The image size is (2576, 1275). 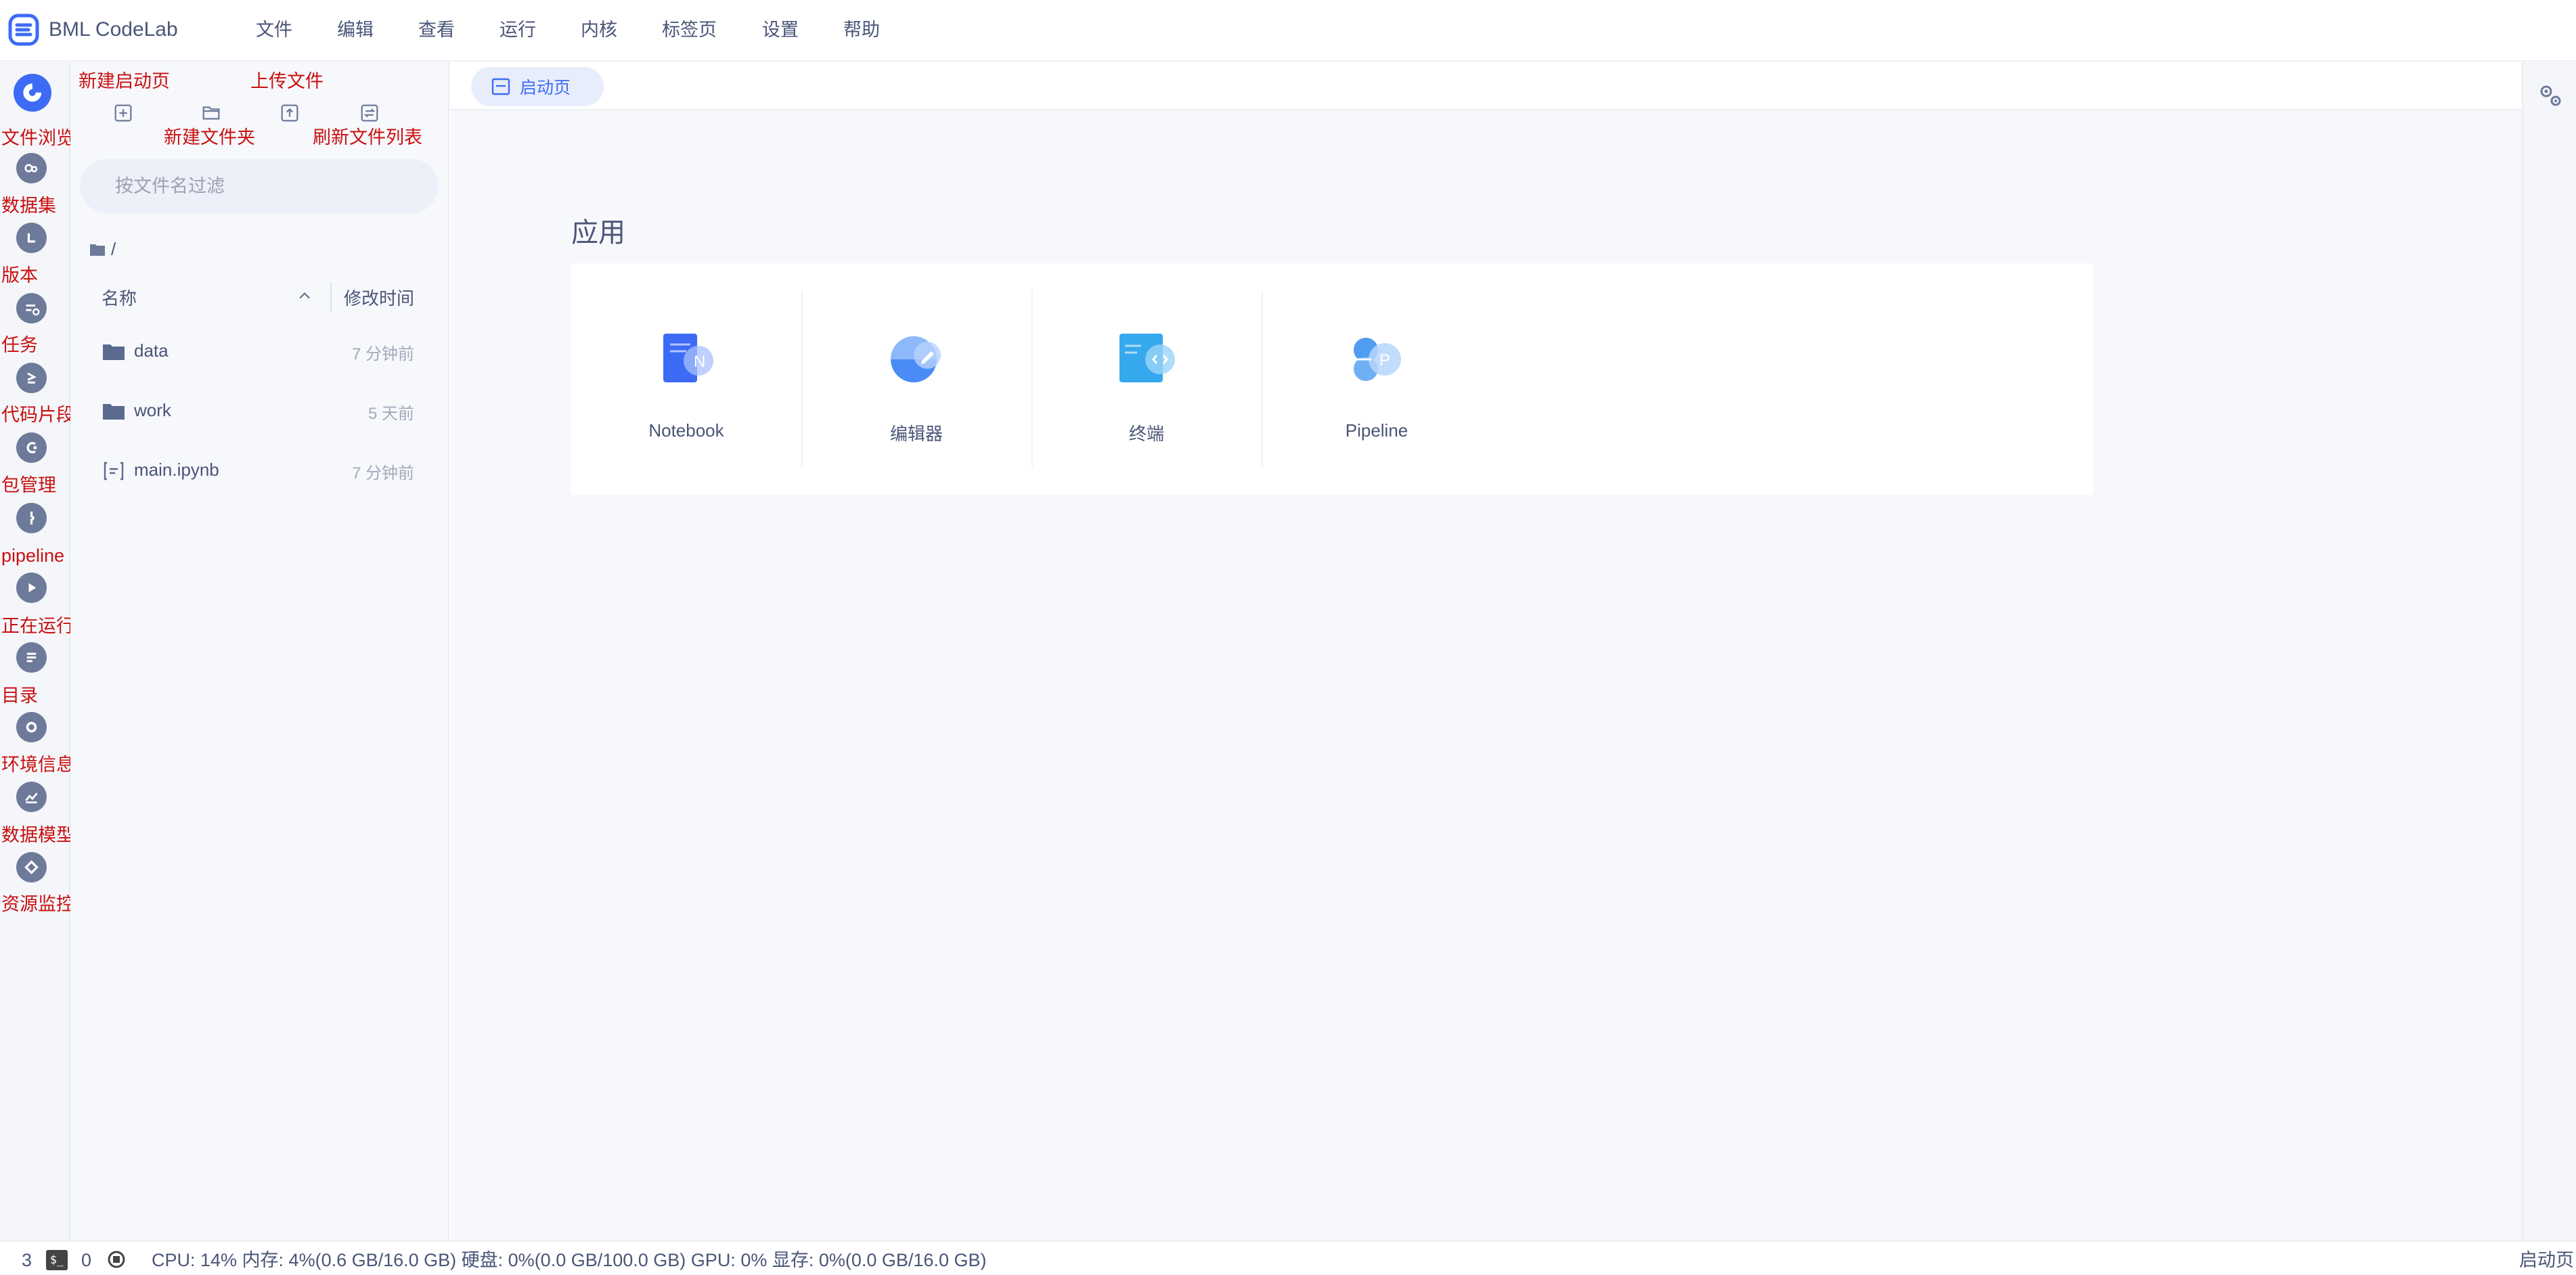 What do you see at coordinates (19, 275) in the screenshot?
I see `activity-label-version: 版本` at bounding box center [19, 275].